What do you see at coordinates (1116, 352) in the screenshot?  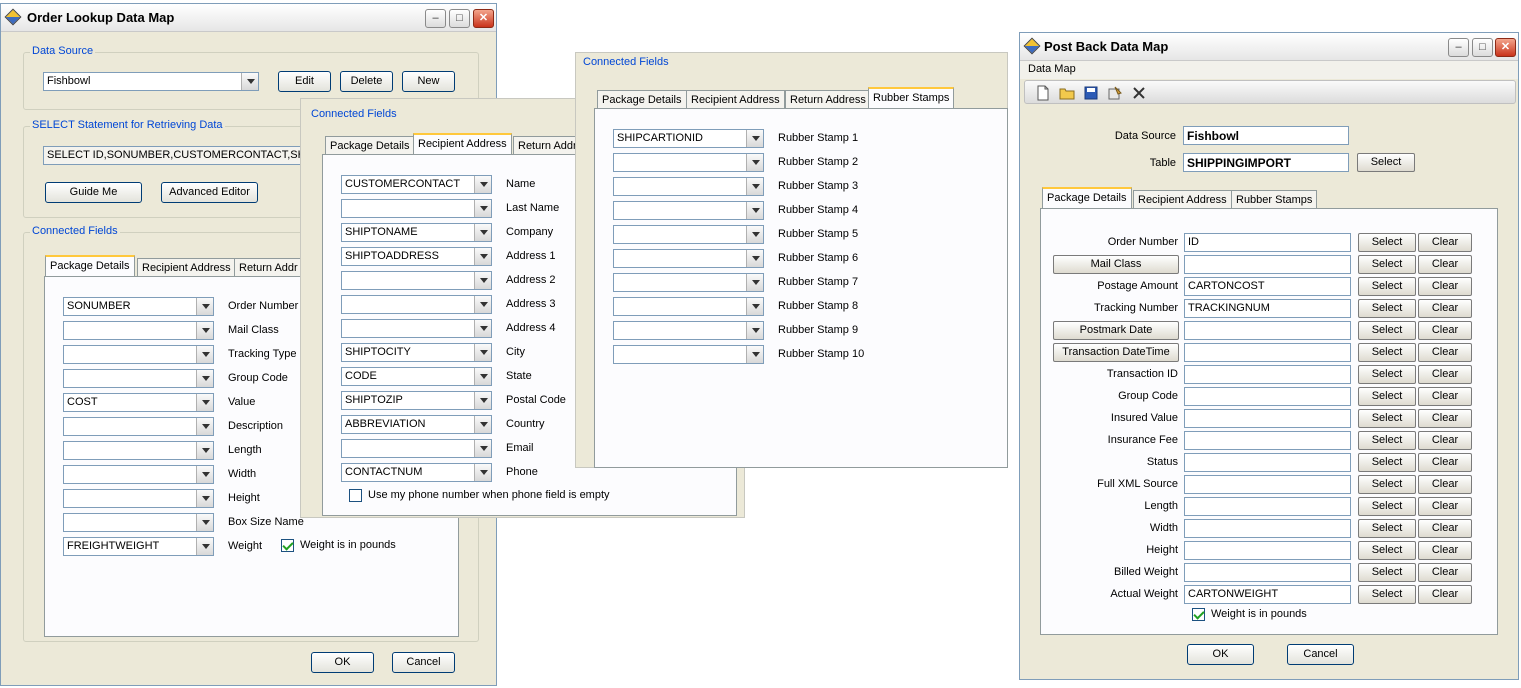 I see `field-mapping-button: Transaction DateTime` at bounding box center [1116, 352].